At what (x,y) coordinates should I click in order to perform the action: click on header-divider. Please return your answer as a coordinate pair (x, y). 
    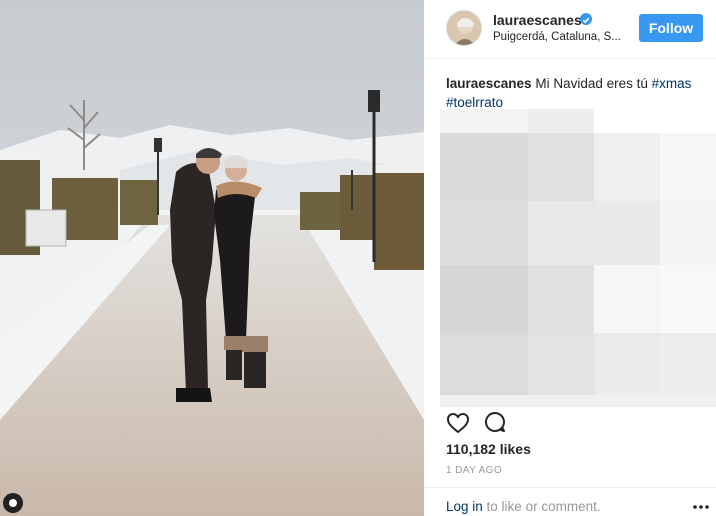
    Looking at the image, I should click on (570, 58).